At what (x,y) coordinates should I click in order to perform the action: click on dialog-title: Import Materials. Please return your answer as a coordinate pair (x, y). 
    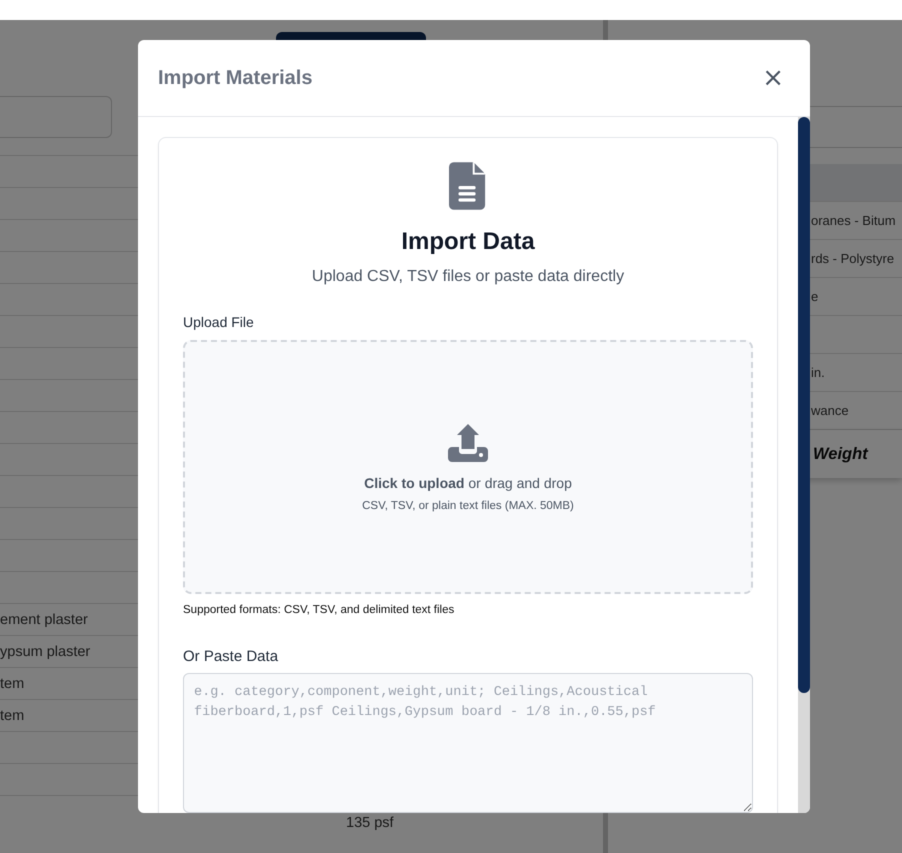
    Looking at the image, I should click on (235, 78).